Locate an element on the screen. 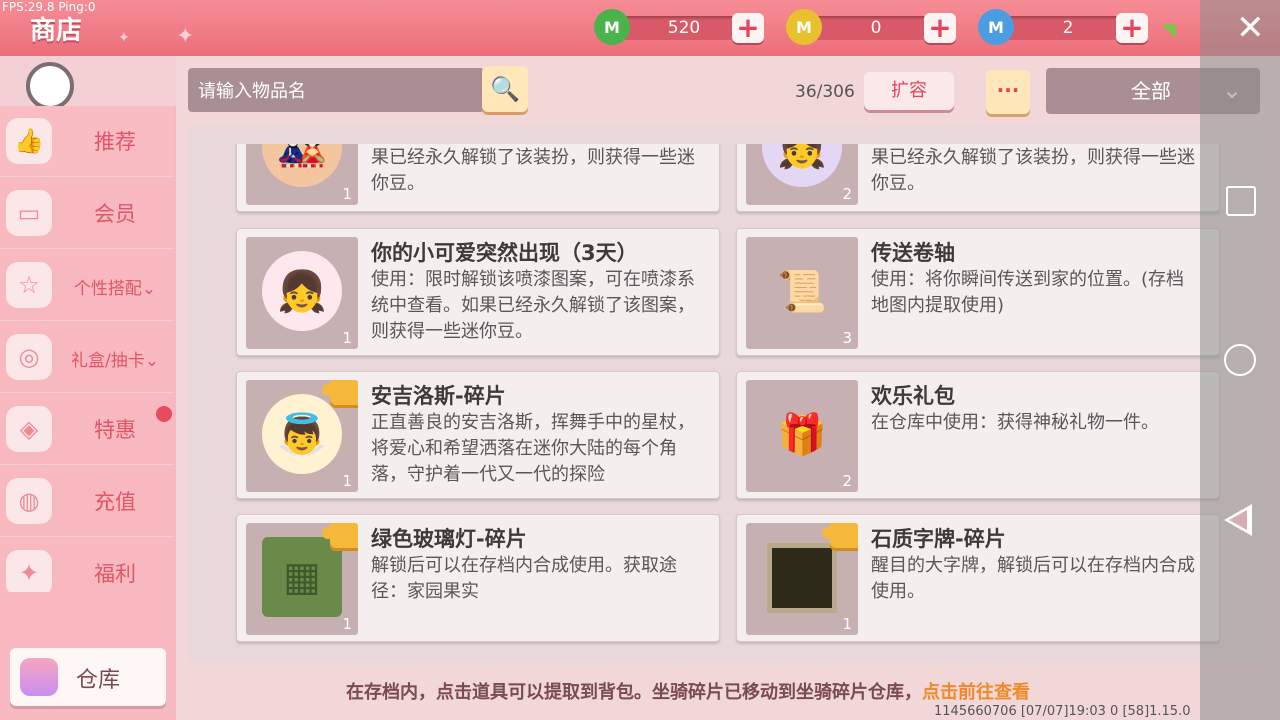  currency-value: 520 is located at coordinates (684, 28).